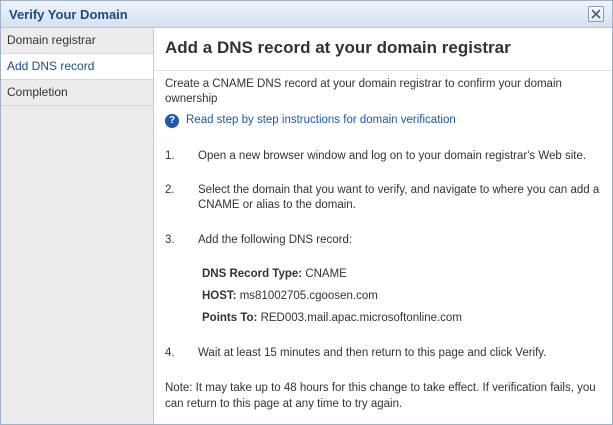 Image resolution: width=613 pixels, height=425 pixels. I want to click on dialog-title: Verify Your Domain, so click(68, 14).